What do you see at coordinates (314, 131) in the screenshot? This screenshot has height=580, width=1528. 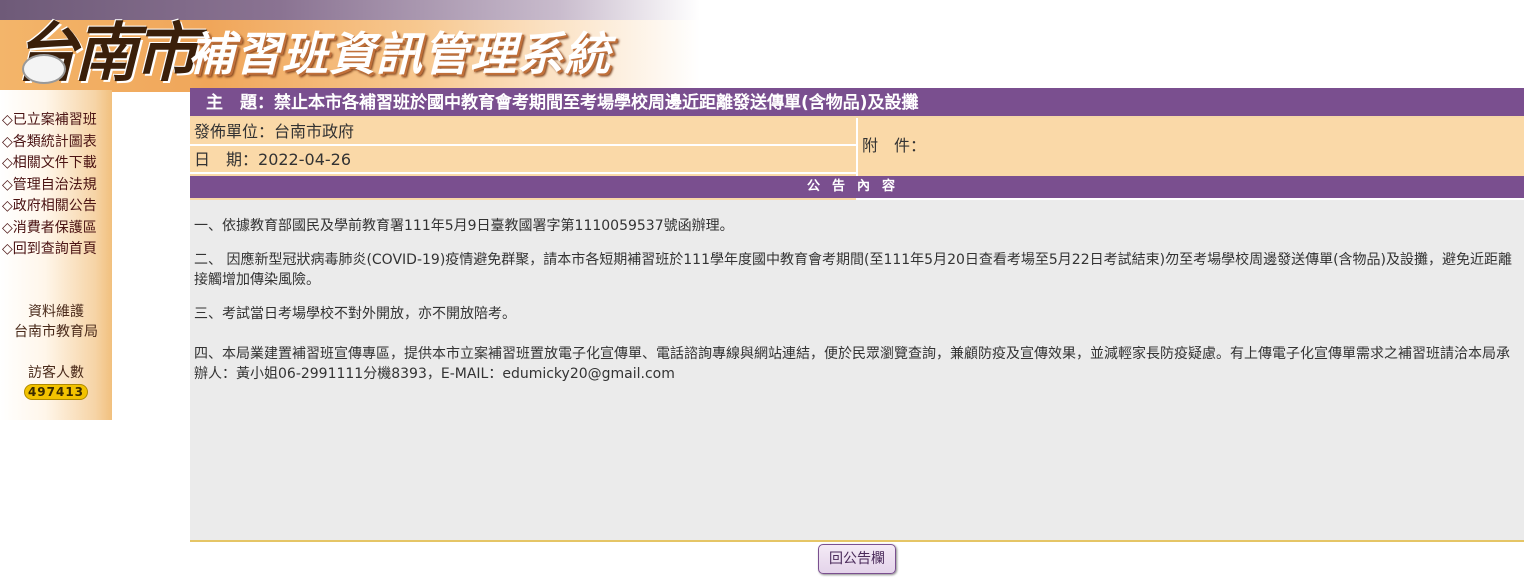 I see `publisher-value: 台南市政府` at bounding box center [314, 131].